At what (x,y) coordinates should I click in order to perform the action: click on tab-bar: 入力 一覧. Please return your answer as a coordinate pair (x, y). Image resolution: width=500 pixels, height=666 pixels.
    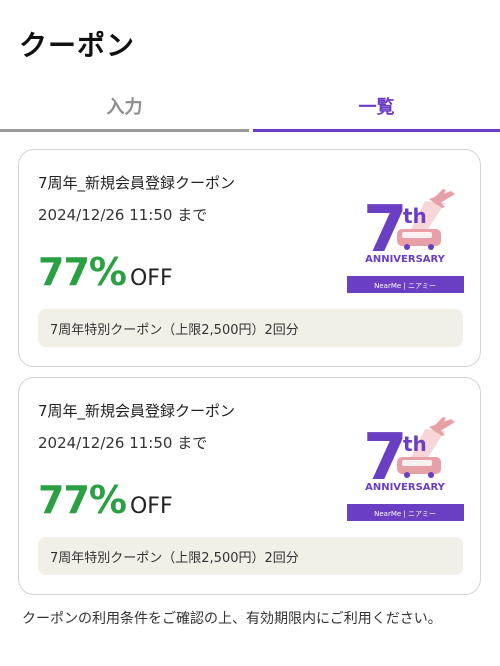
    Looking at the image, I should click on (250, 107).